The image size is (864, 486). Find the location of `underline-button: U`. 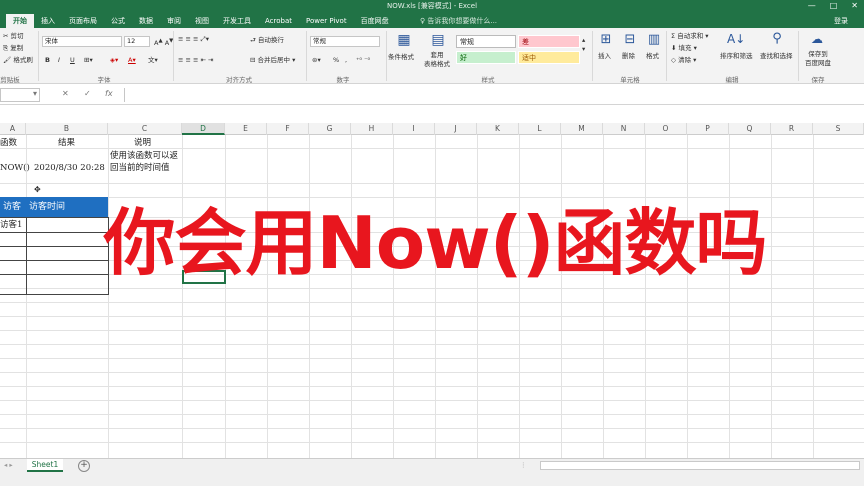

underline-button: U is located at coordinates (72, 60).